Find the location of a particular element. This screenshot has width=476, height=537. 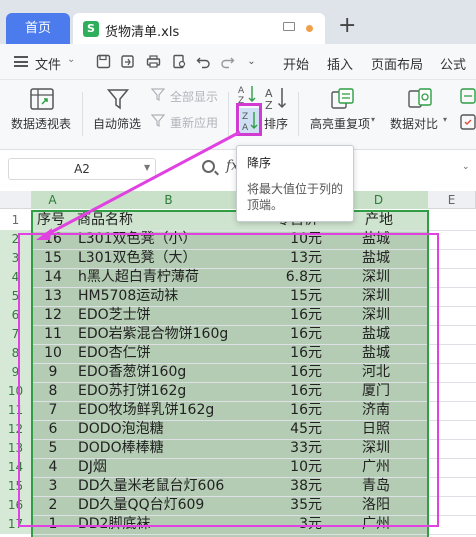

data-compare-icon is located at coordinates (420, 99).